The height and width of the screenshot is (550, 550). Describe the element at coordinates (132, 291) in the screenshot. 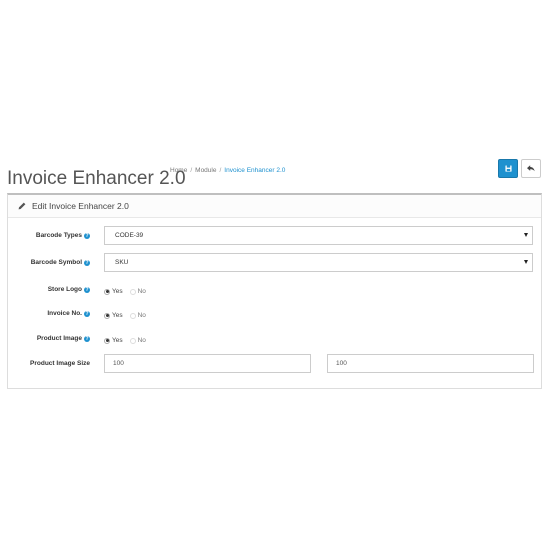

I see `store-logo-no-radio` at that location.